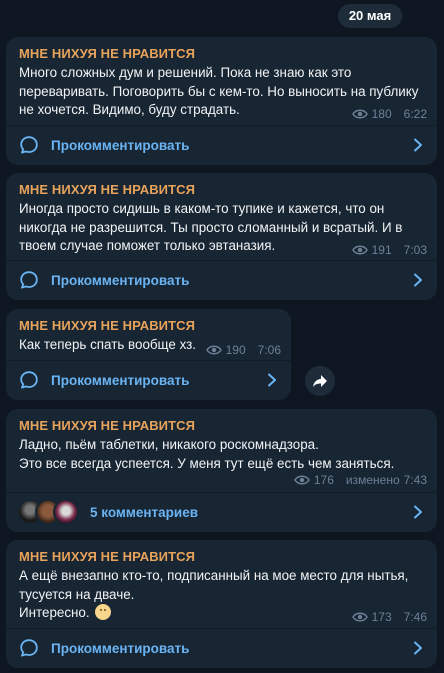 This screenshot has width=444, height=673. What do you see at coordinates (235, 350) in the screenshot?
I see `view-count: 190` at bounding box center [235, 350].